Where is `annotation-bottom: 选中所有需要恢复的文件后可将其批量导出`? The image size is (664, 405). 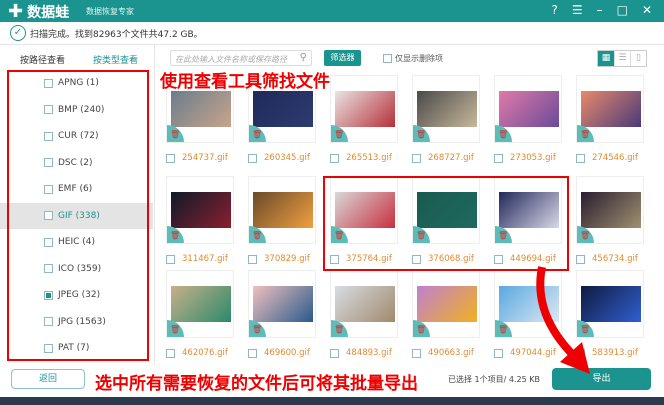
annotation-bottom: 选中所有需要恢复的文件后可将其批量导出 is located at coordinates (256, 384).